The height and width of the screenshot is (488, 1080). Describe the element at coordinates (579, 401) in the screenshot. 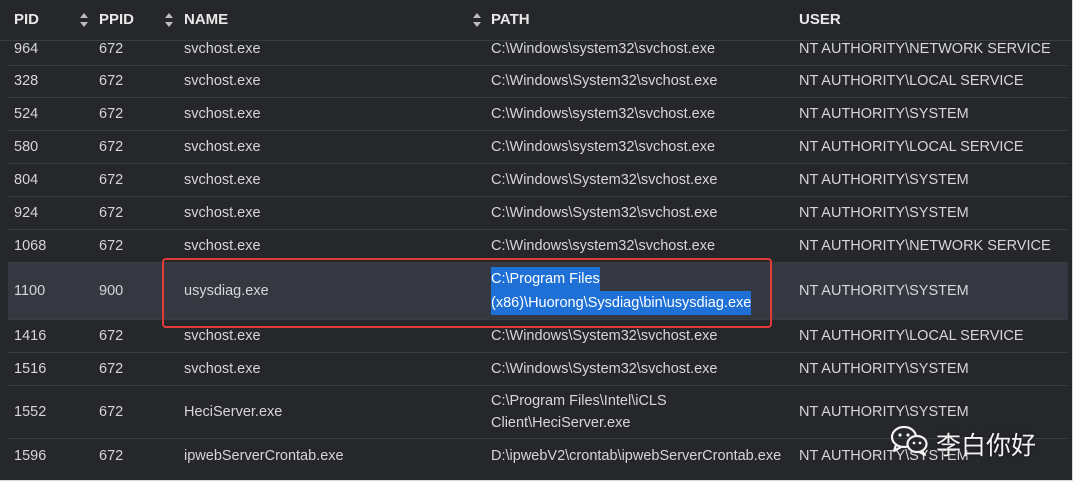

I see `path-line: C:\Program Files\Intel\iCLS` at that location.